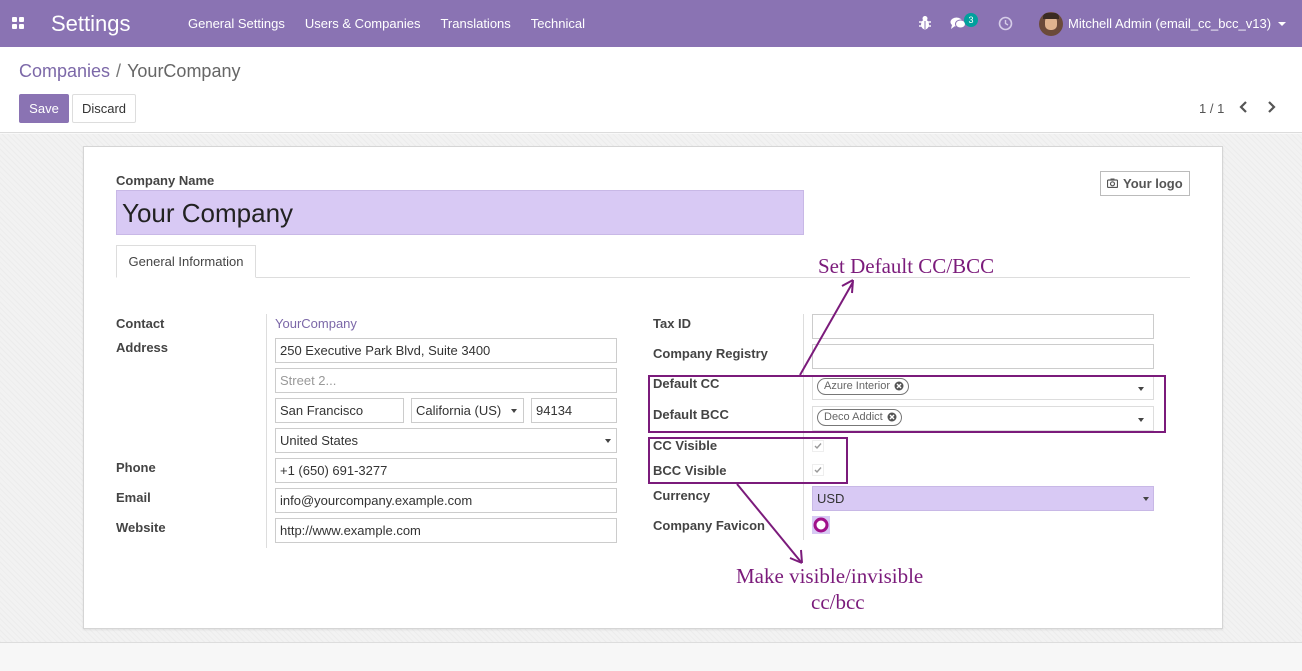 This screenshot has height=671, width=1302. What do you see at coordinates (1271, 107) in the screenshot?
I see `chevron-right-icon` at bounding box center [1271, 107].